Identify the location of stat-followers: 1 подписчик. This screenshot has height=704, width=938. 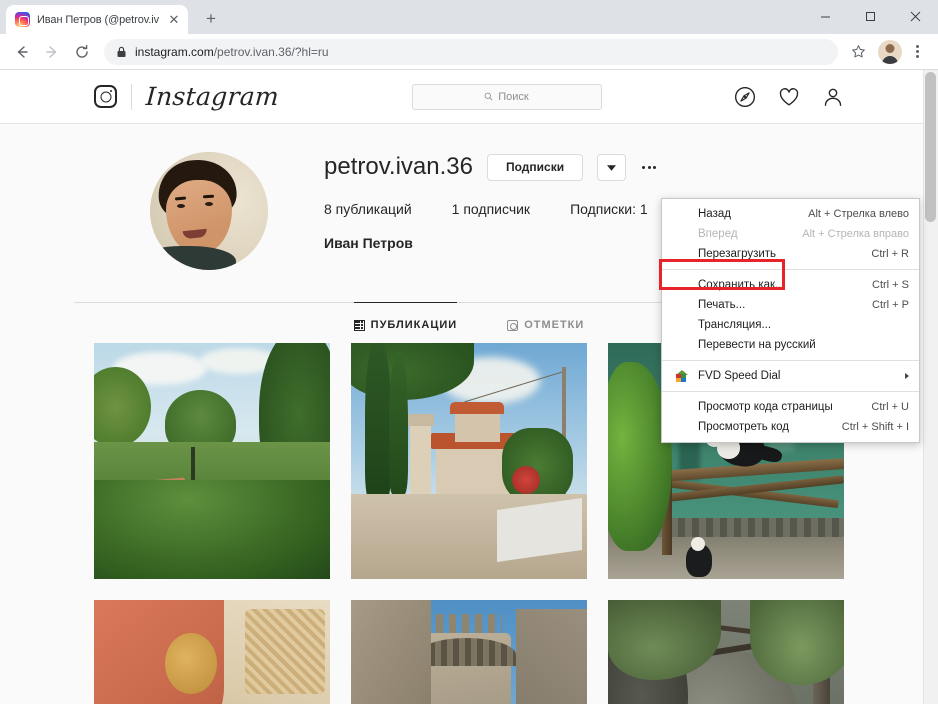
(491, 209).